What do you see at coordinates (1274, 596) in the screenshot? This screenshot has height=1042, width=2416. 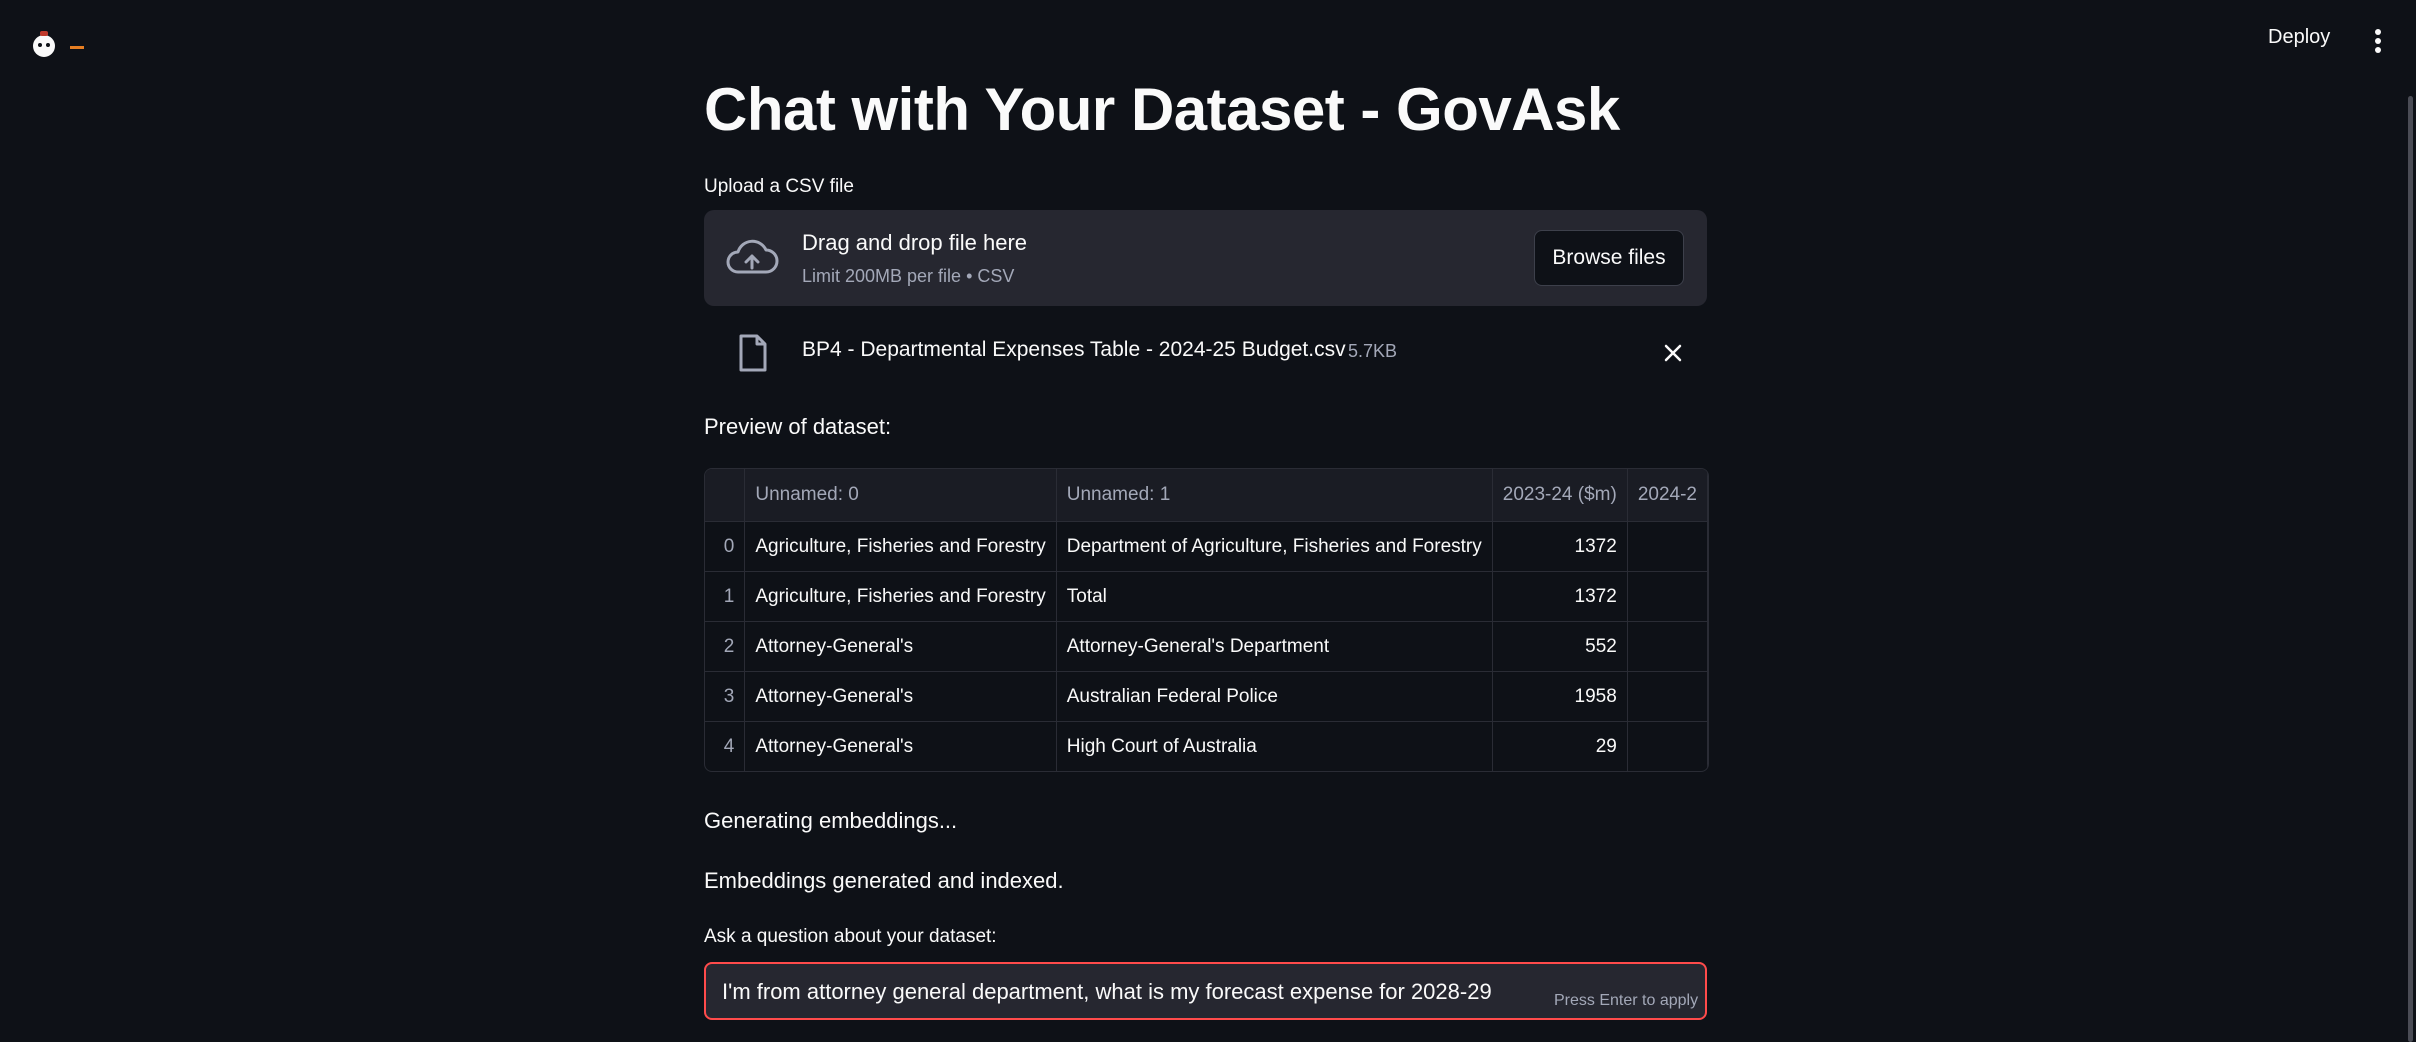 I see `table-cell: Total` at bounding box center [1274, 596].